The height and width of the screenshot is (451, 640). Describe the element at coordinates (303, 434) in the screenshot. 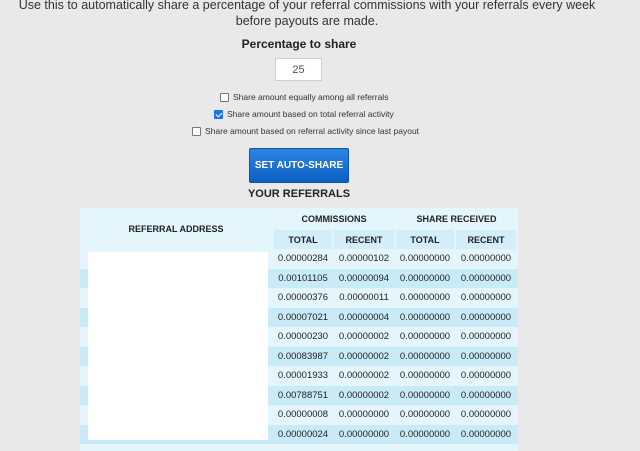

I see `table-cell: 0.00000024` at that location.